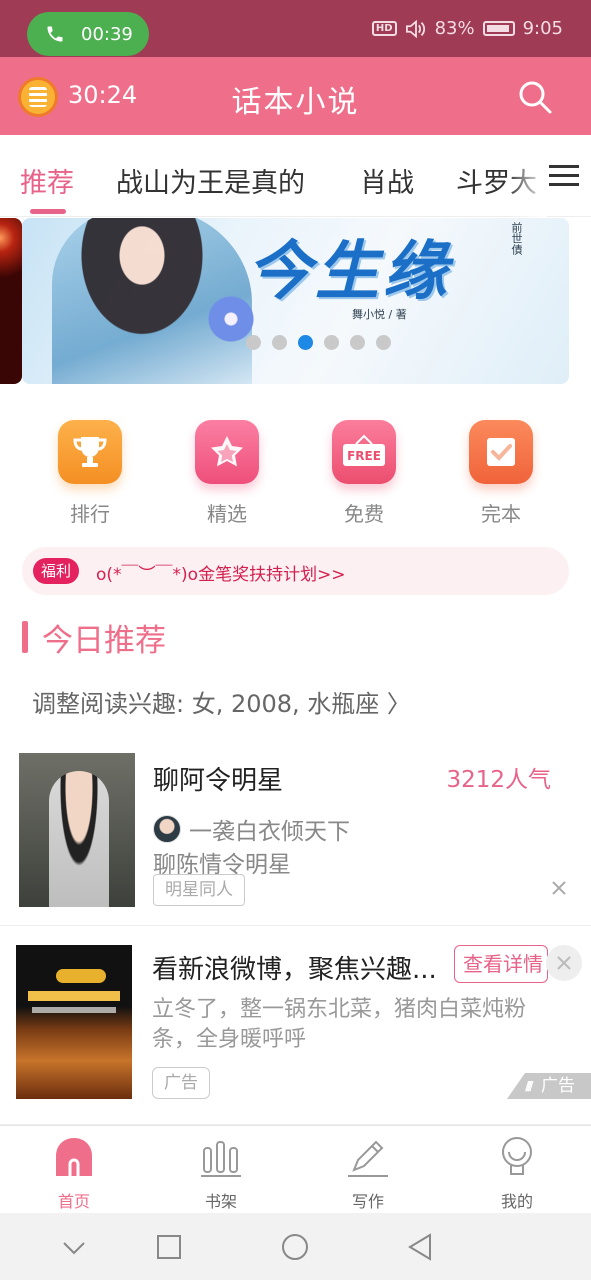  I want to click on section-header: 今日推荐, so click(94, 638).